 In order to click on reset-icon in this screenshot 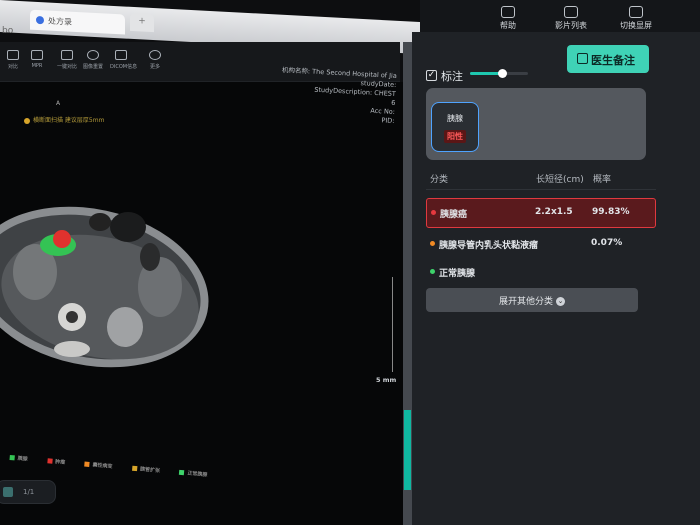, I will do `click(93, 55)`.